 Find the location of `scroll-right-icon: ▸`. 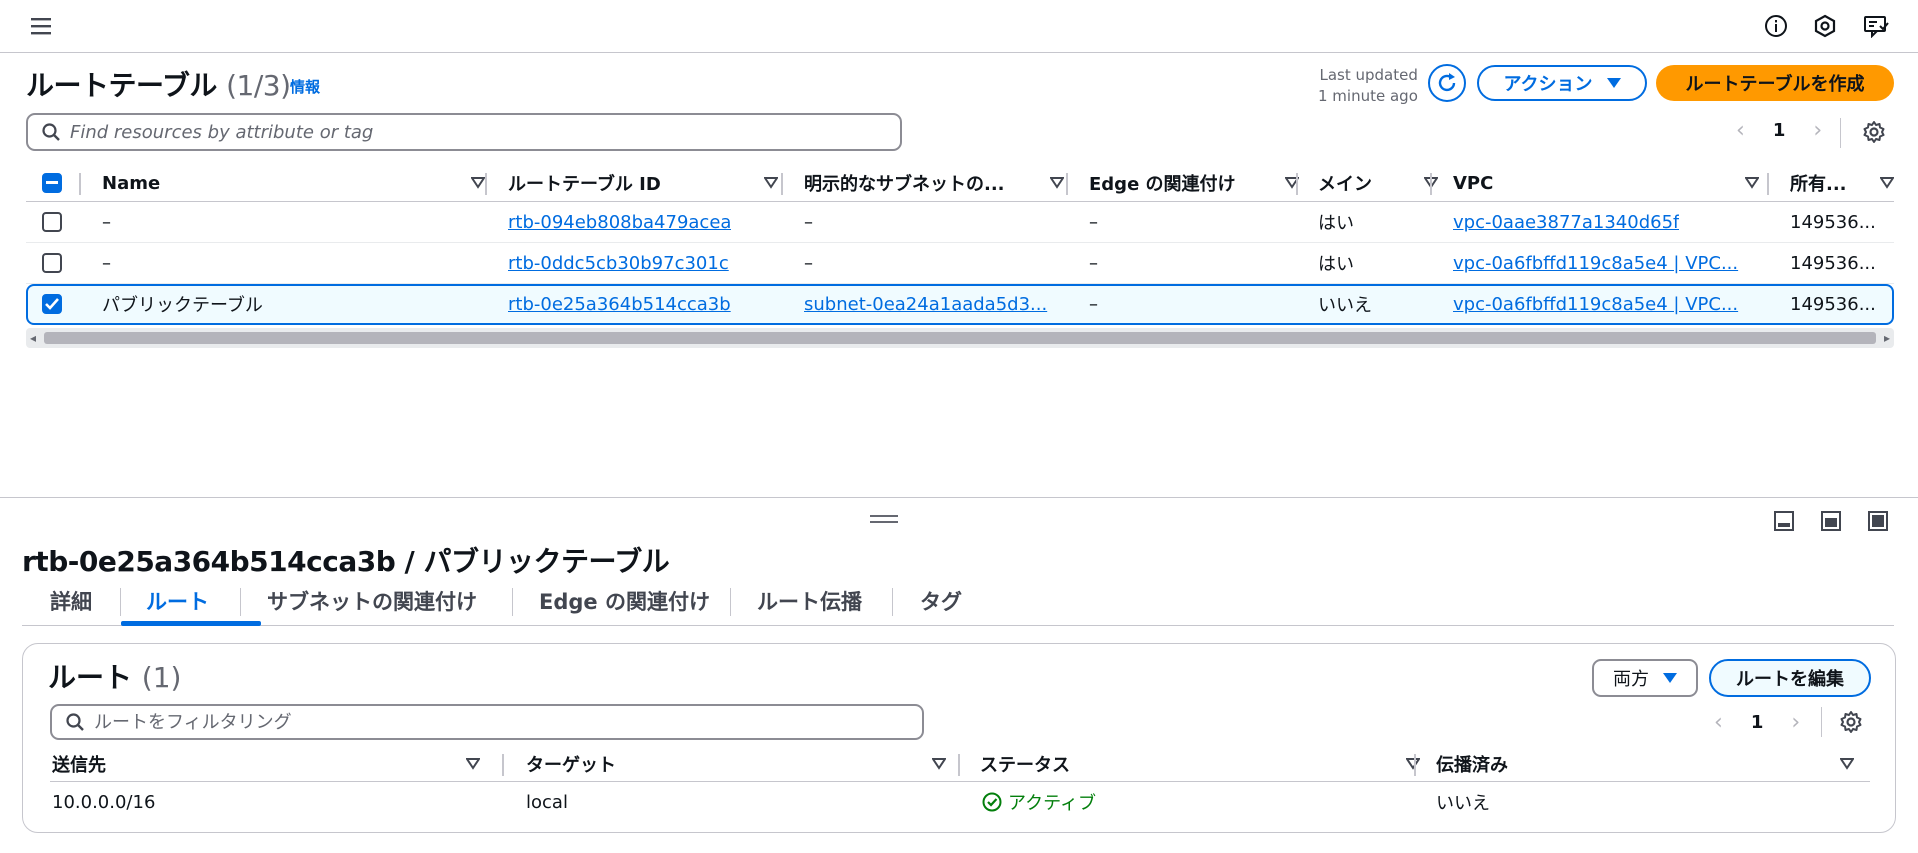

scroll-right-icon: ▸ is located at coordinates (1887, 338).